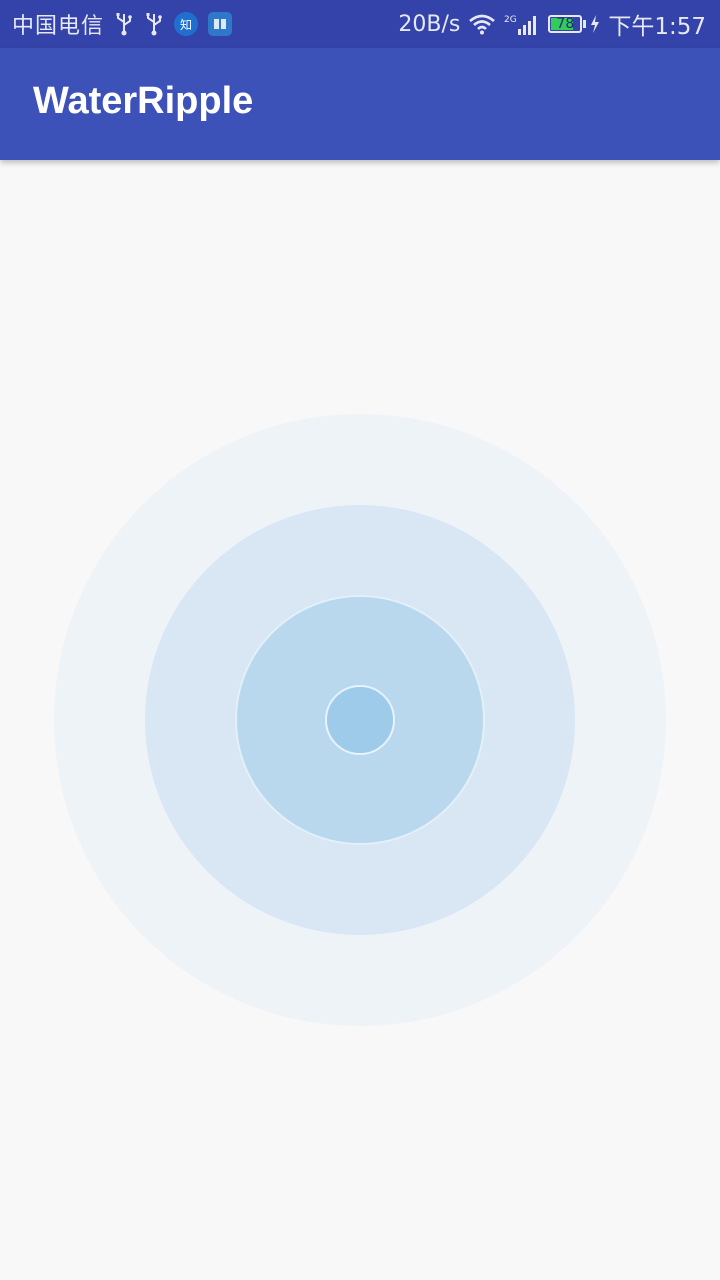 This screenshot has height=1280, width=720. I want to click on app-bar: WaterRipple, so click(360, 104).